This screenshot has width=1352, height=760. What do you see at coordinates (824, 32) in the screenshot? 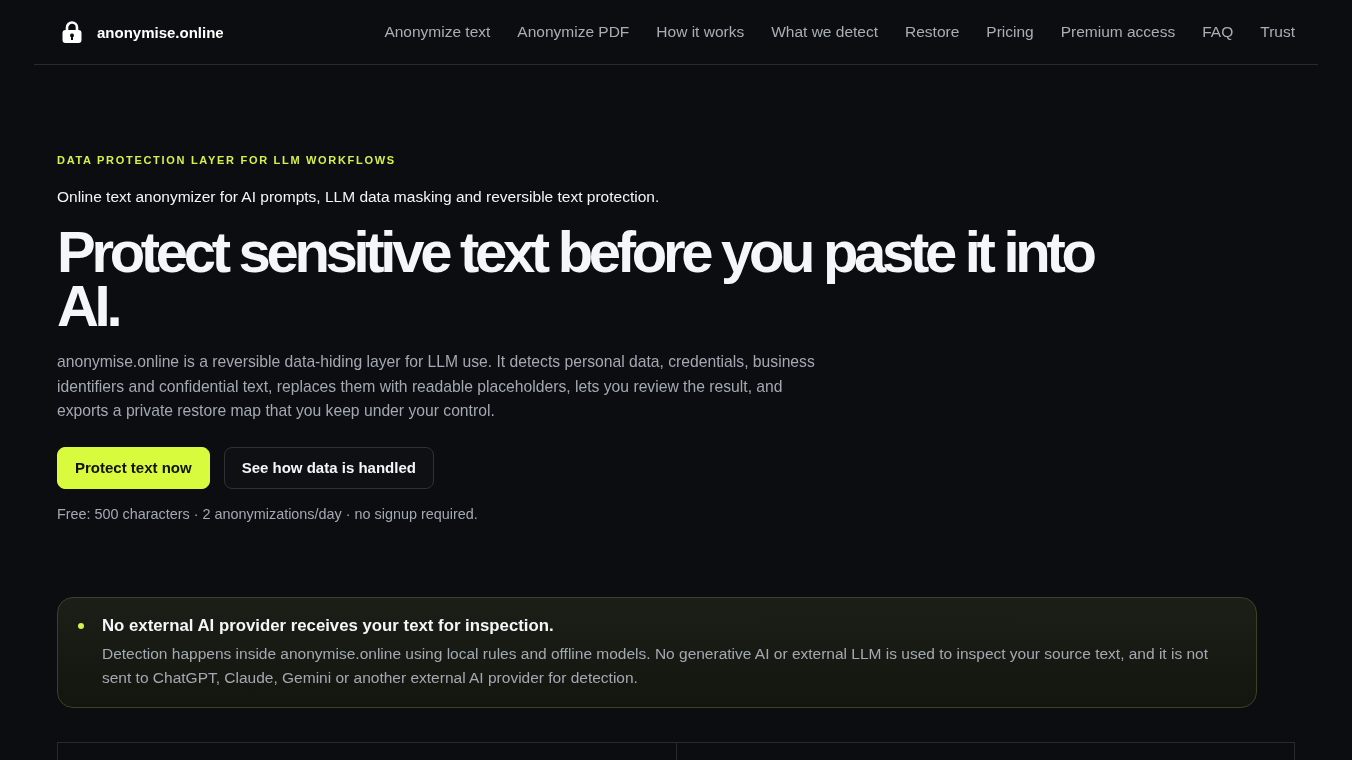
I see `nav-link: What we detect` at bounding box center [824, 32].